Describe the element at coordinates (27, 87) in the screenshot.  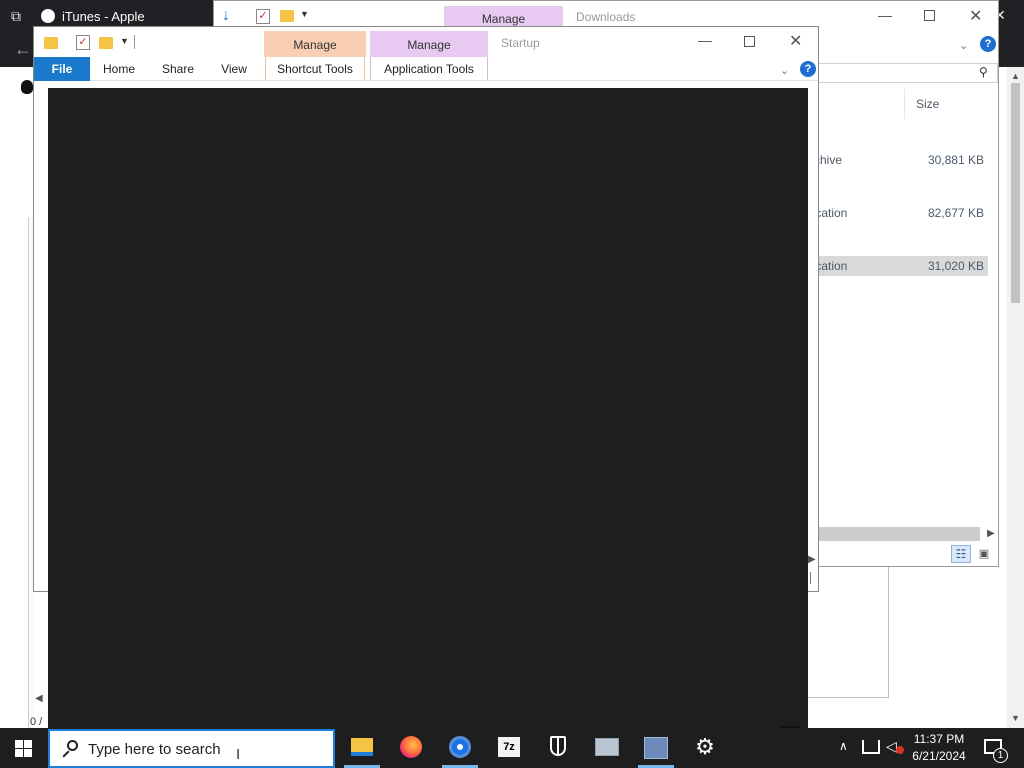
I see `apple-logo-icon` at that location.